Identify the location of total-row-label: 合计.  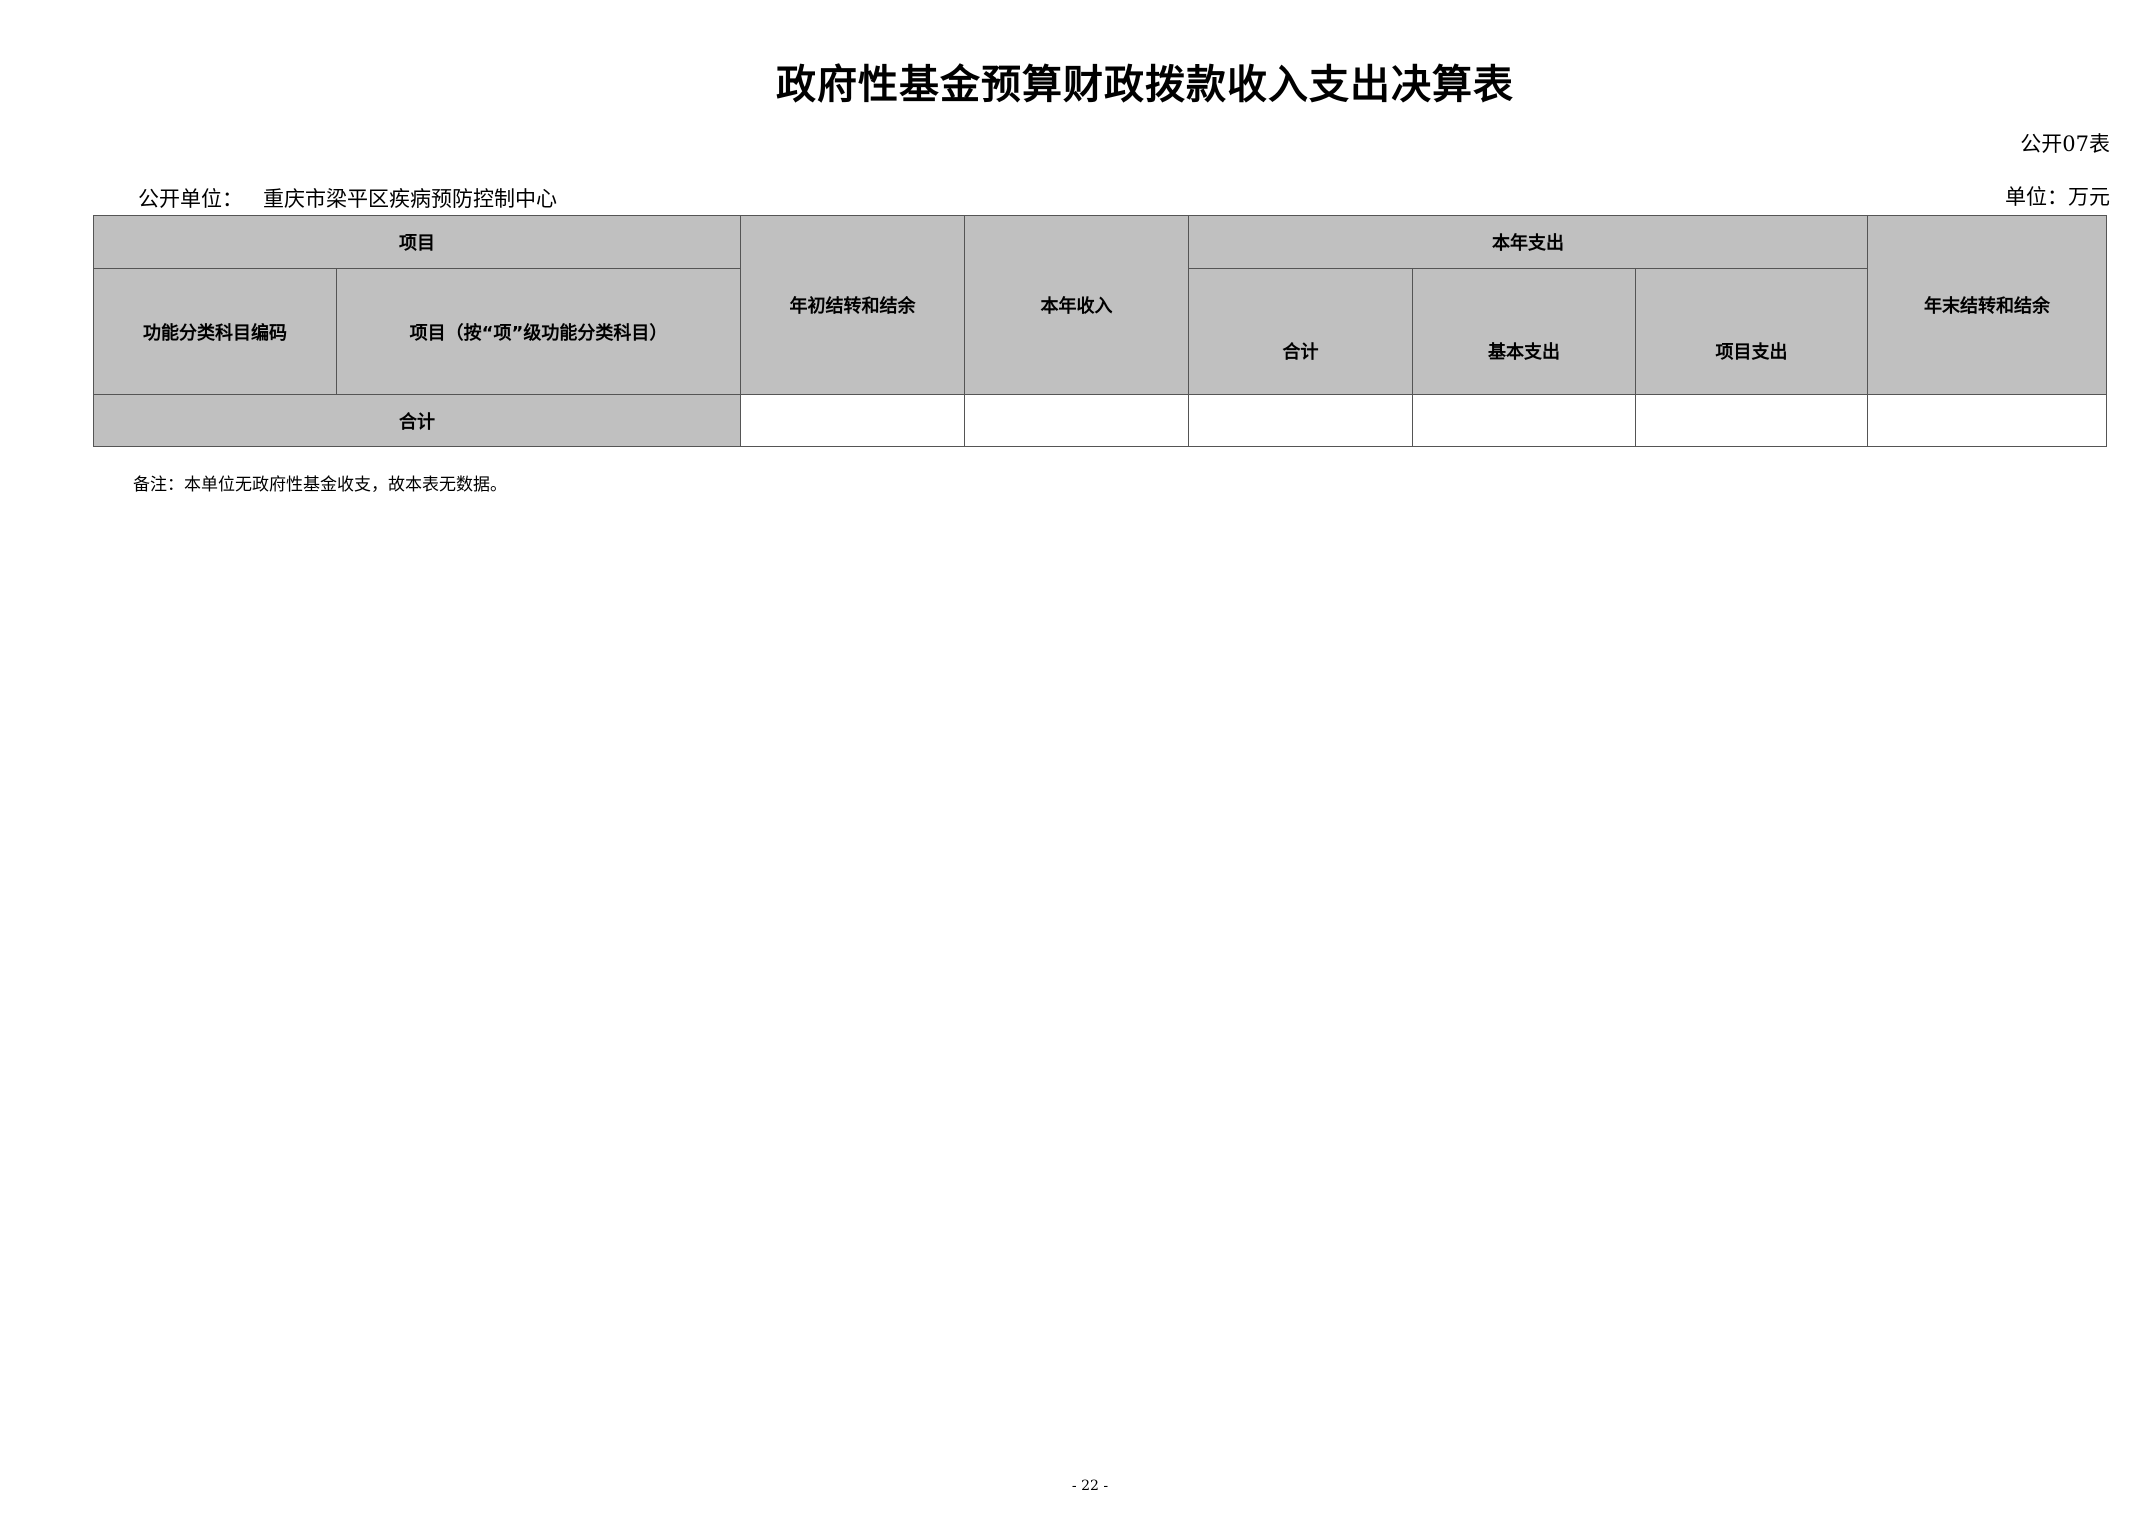
(417, 420).